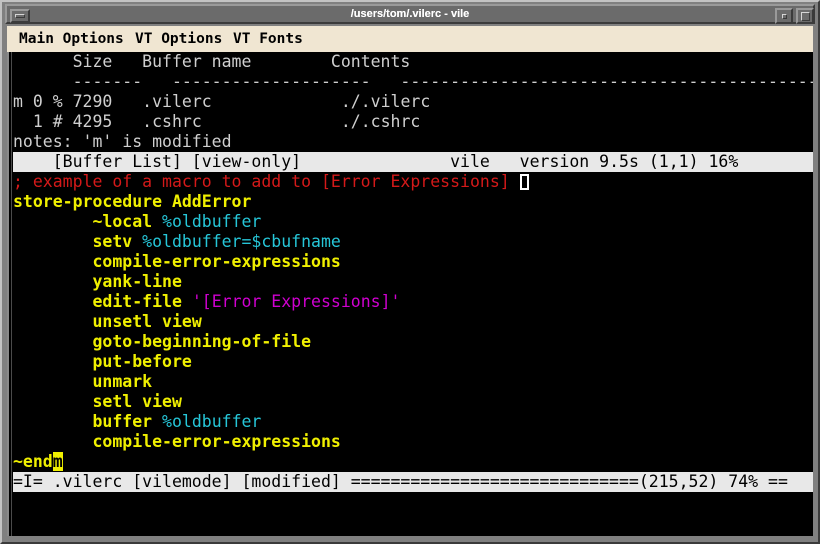  What do you see at coordinates (132, 201) in the screenshot?
I see `keyword-text: store-procedure AddError` at bounding box center [132, 201].